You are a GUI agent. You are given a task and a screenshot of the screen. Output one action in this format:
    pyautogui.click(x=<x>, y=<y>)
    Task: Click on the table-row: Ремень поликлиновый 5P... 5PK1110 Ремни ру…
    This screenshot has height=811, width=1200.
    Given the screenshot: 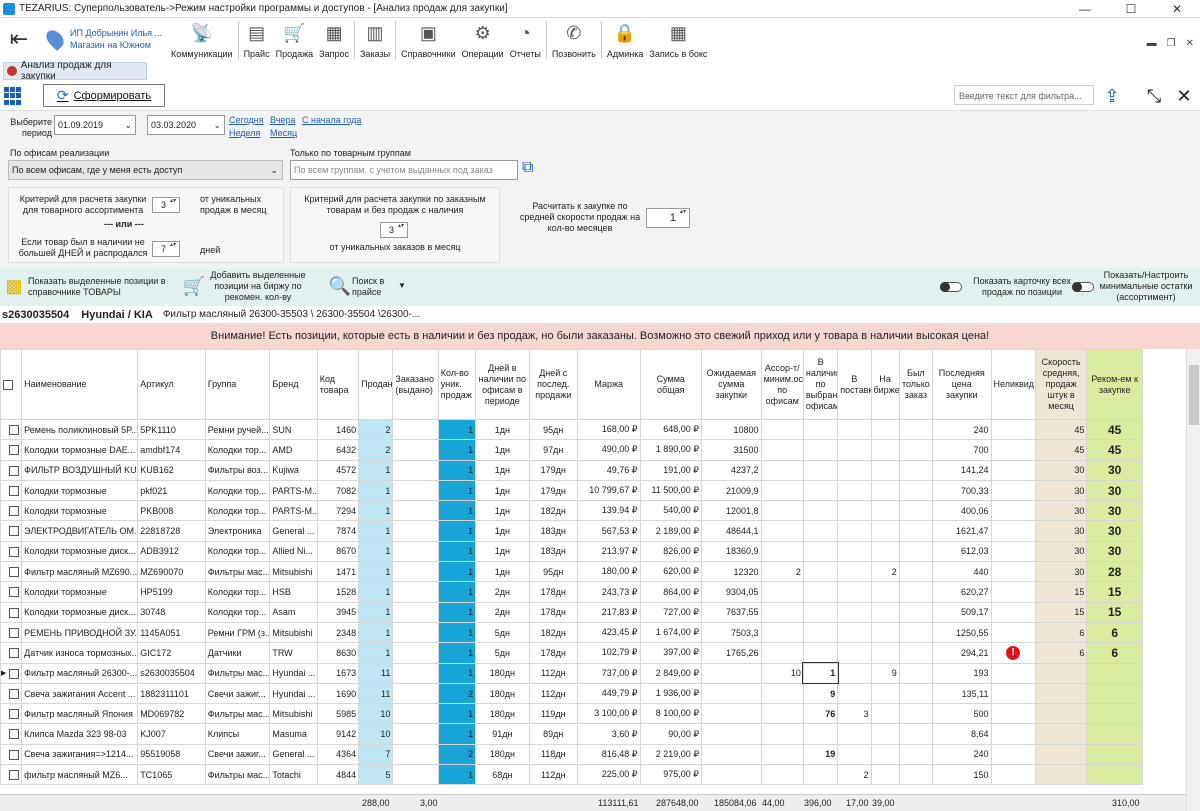 What is the action you would take?
    pyautogui.click(x=571, y=429)
    